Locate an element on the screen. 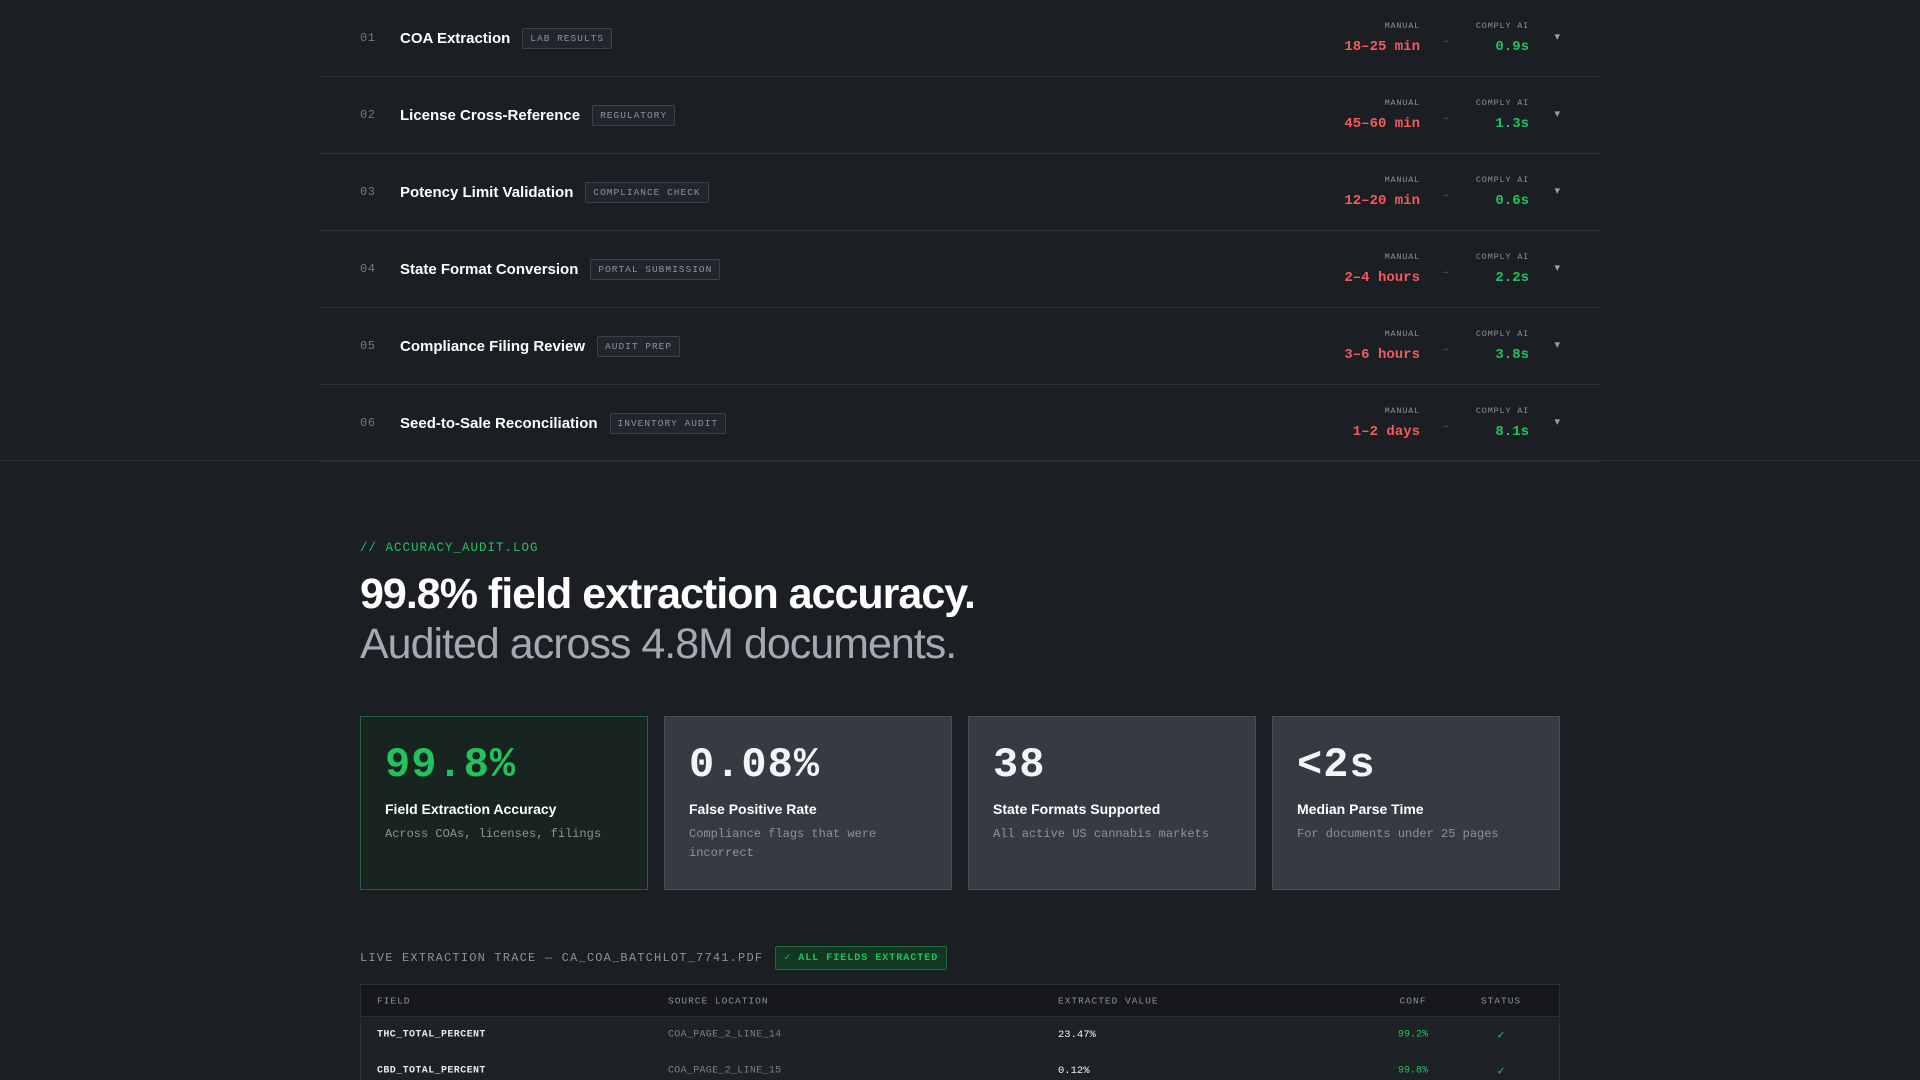 The width and height of the screenshot is (1920, 1080). manual-time: MANUAL 1–2 days is located at coordinates (1386, 423).